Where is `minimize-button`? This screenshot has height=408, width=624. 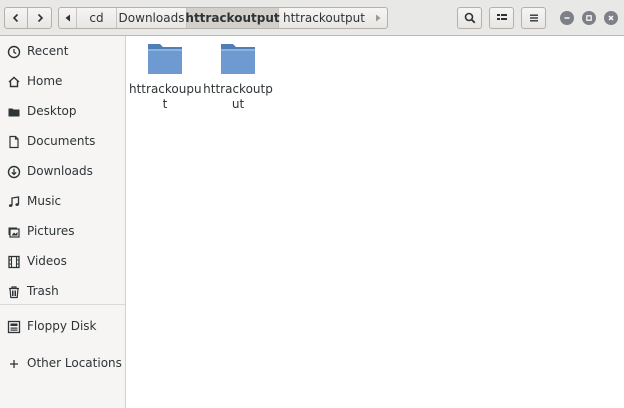
minimize-button is located at coordinates (567, 18).